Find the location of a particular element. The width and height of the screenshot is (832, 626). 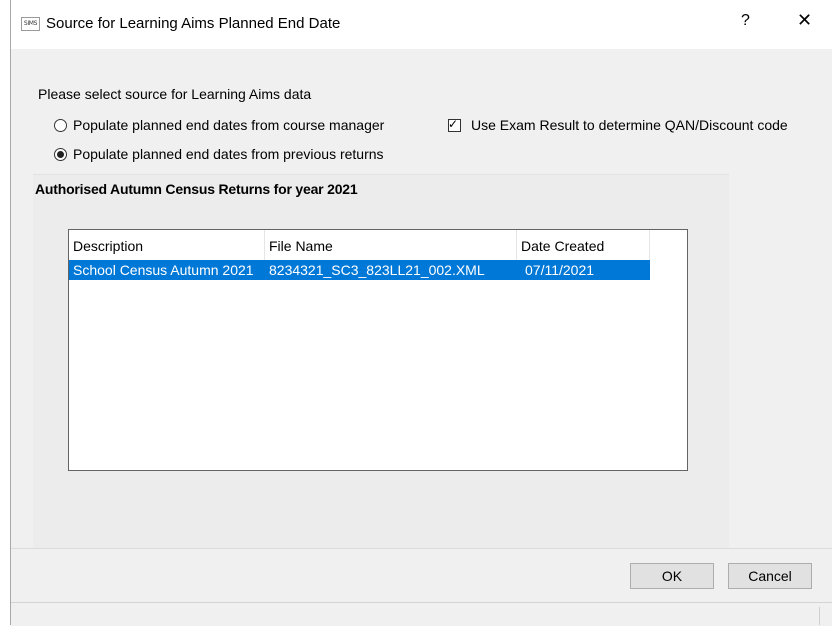

column-header-description: Description is located at coordinates (167, 245).